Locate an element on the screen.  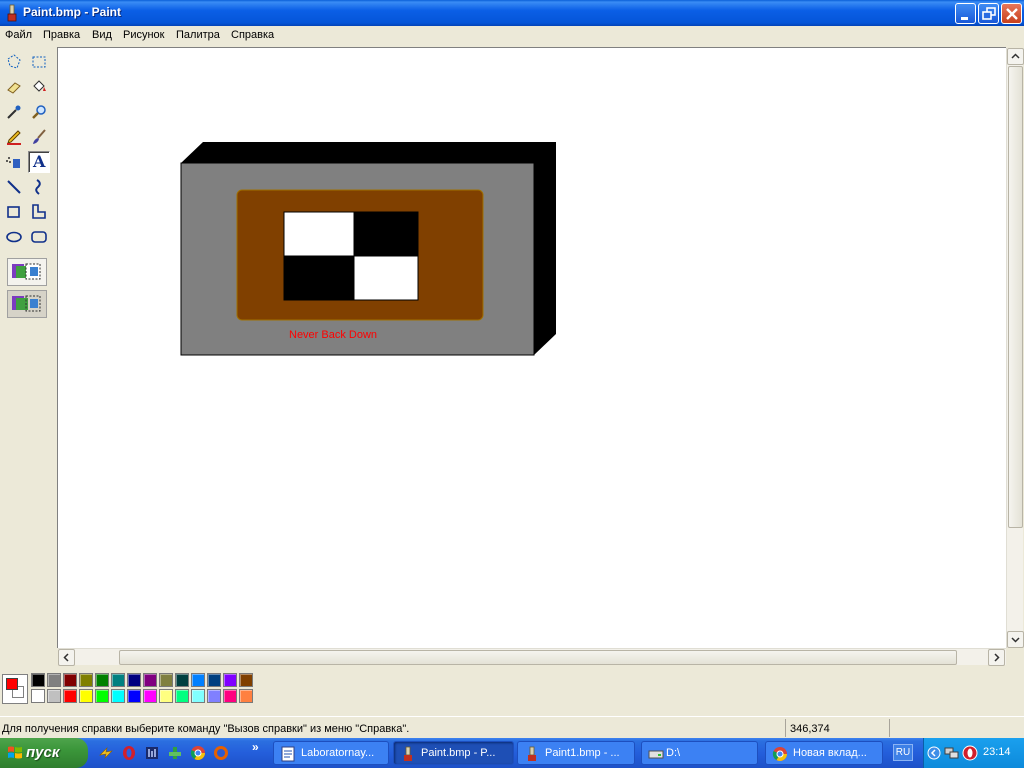
menu-image: Рисунок is located at coordinates (144, 35).